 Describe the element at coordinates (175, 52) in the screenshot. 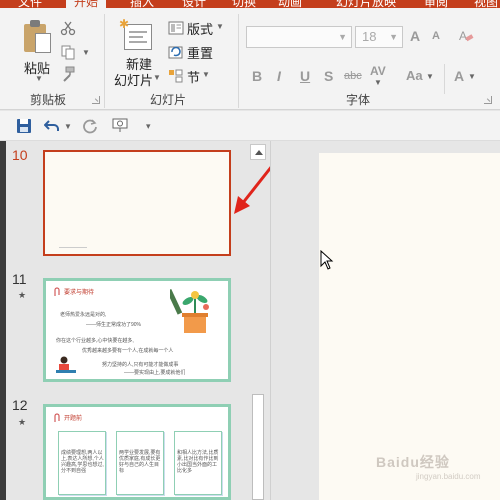

I see `reset-icon` at that location.